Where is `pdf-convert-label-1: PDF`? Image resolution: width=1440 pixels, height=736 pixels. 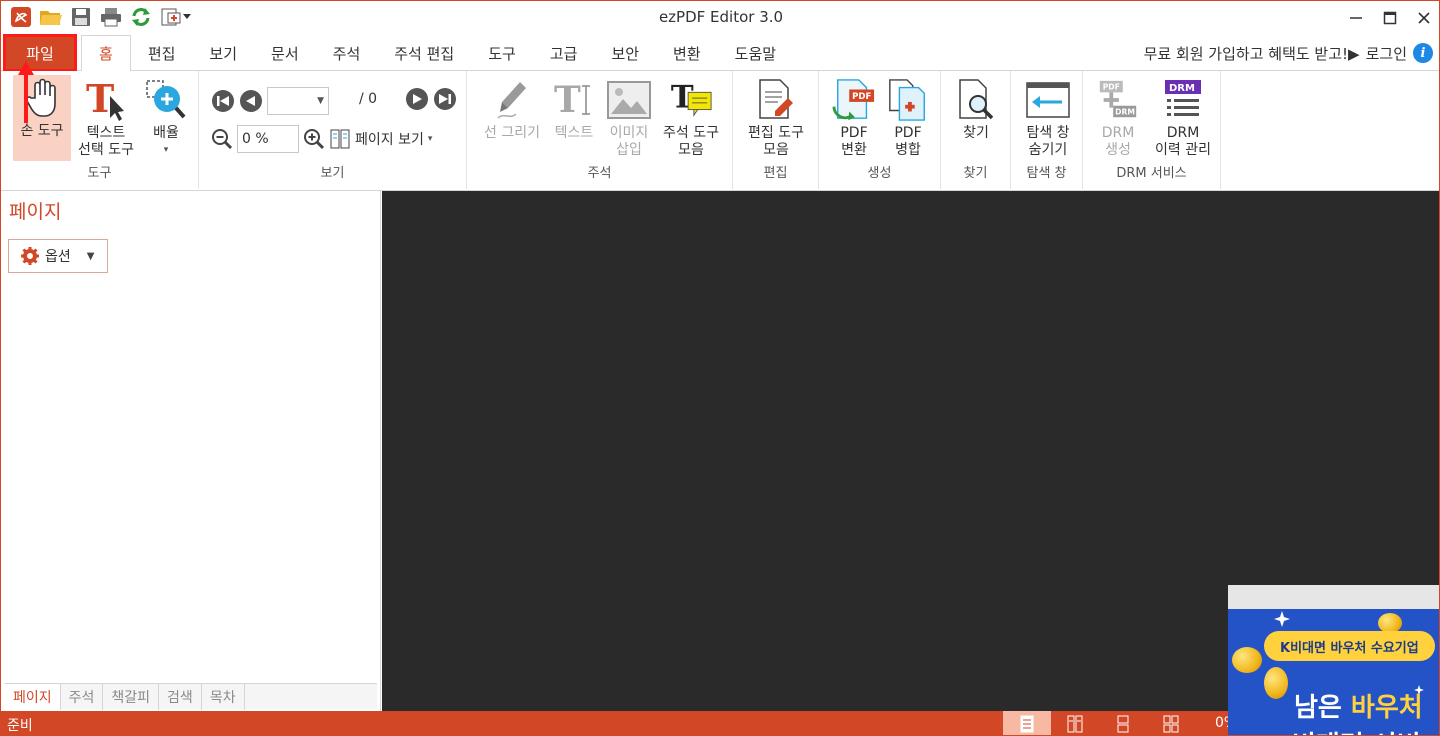 pdf-convert-label-1: PDF is located at coordinates (854, 133).